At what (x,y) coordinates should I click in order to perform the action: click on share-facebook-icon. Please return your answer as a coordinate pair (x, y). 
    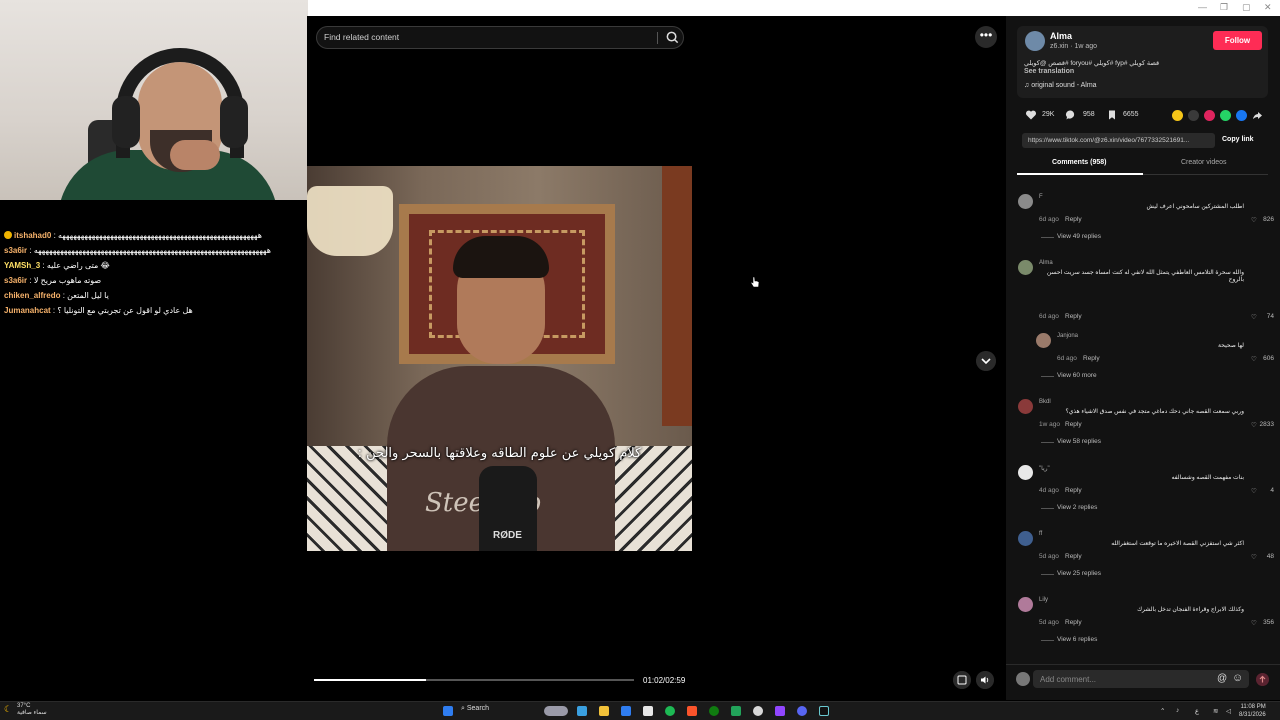
    Looking at the image, I should click on (1241, 115).